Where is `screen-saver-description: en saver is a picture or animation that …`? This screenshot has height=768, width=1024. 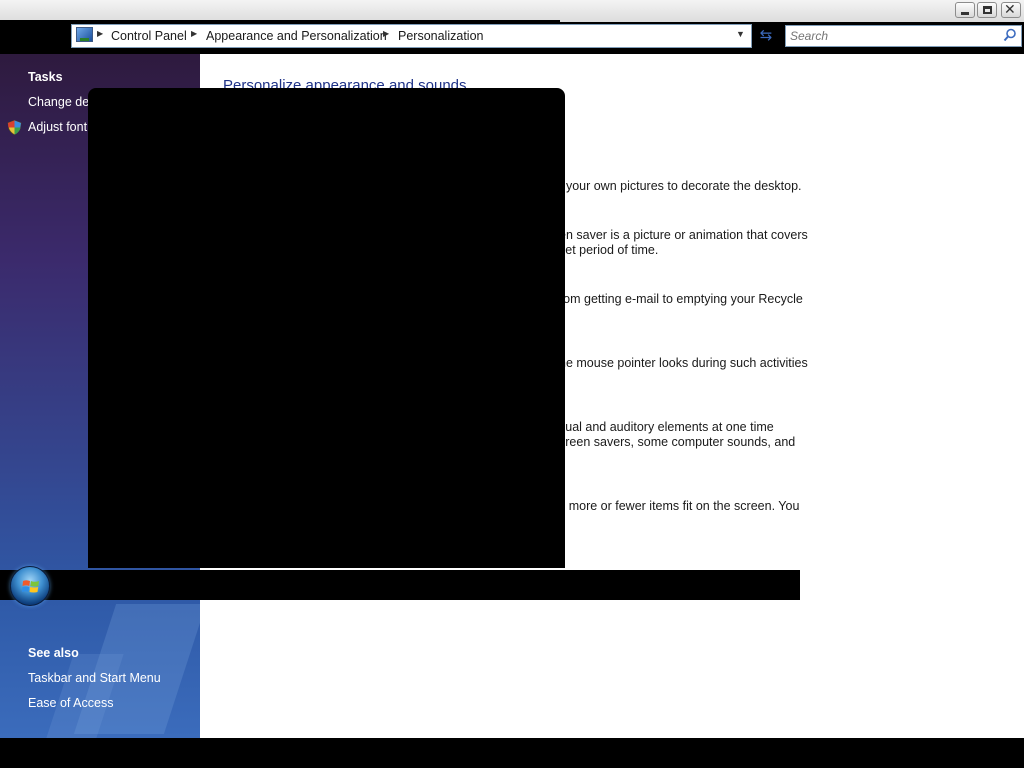
screen-saver-description: en saver is a picture or animation that … is located at coordinates (683, 235).